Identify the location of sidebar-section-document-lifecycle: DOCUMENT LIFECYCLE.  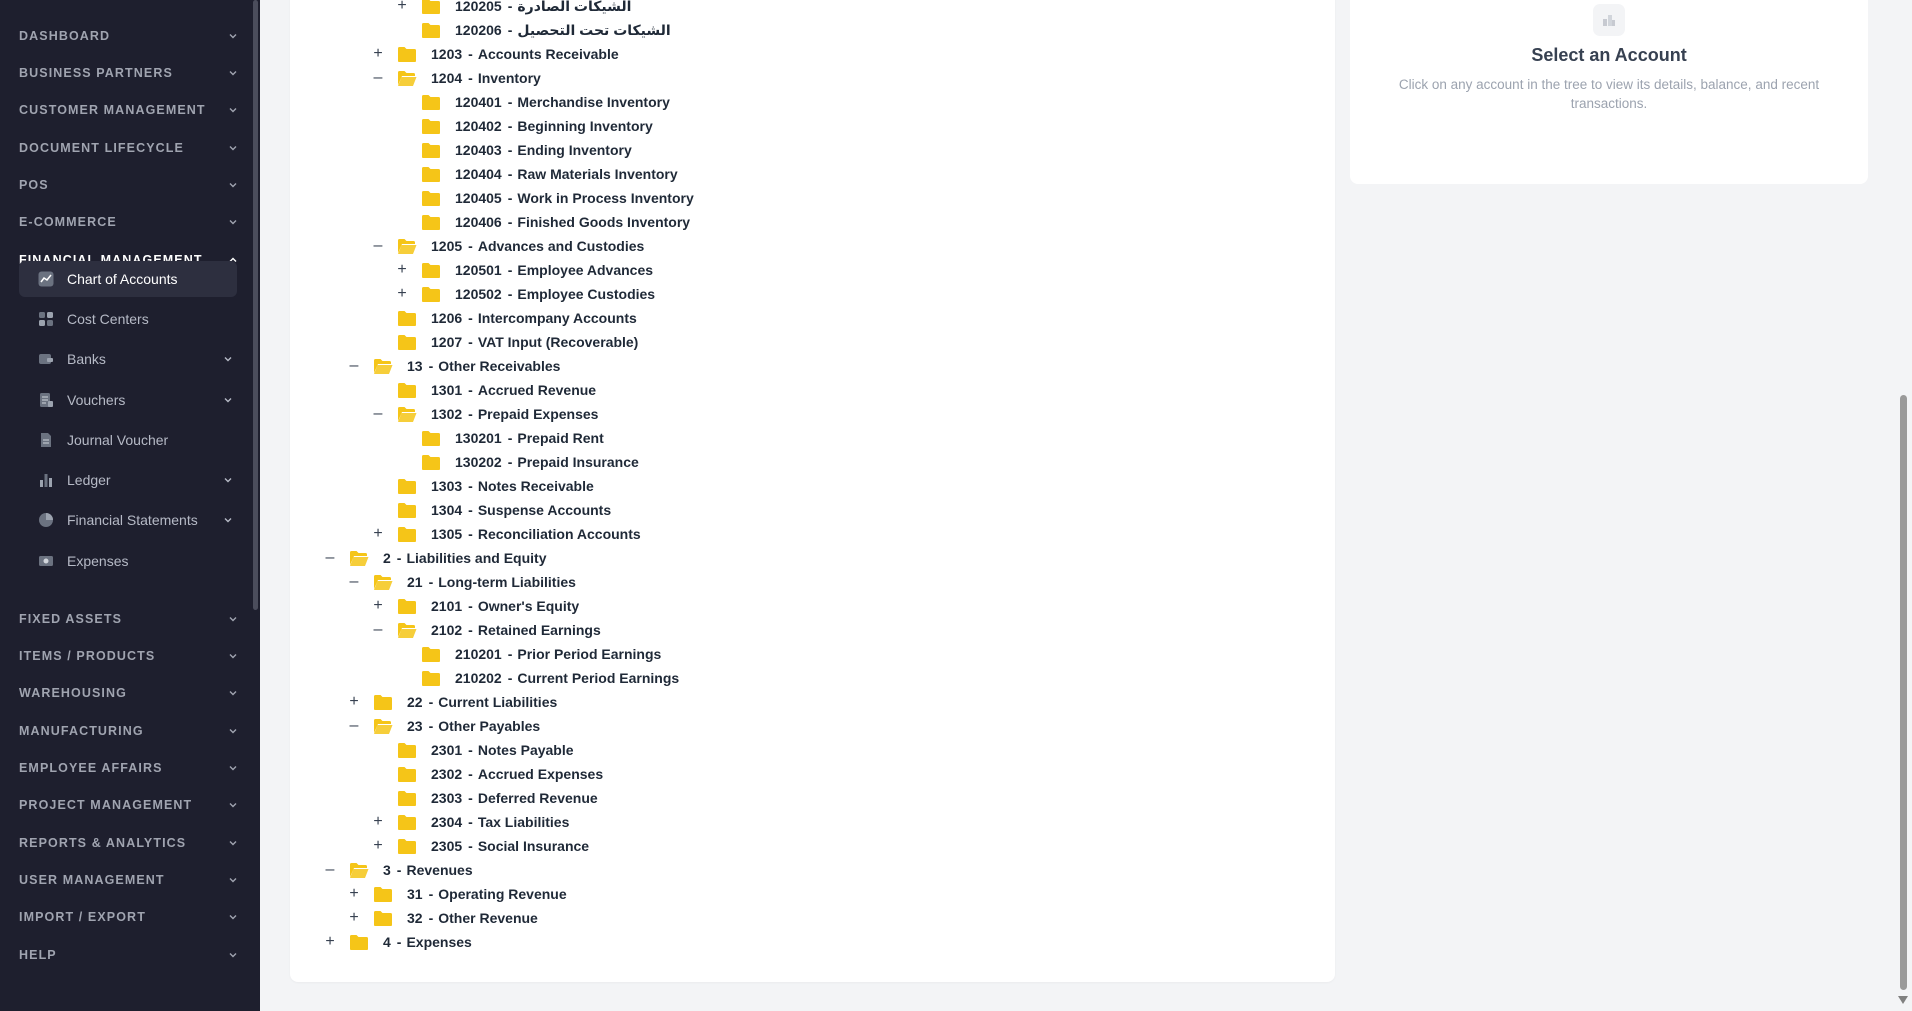
(129, 148).